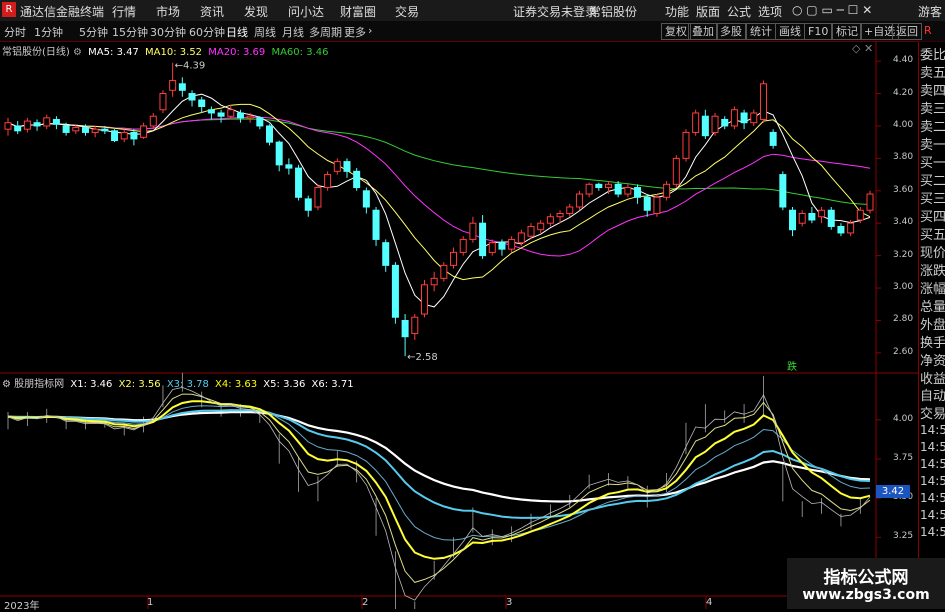 The width and height of the screenshot is (945, 612). Describe the element at coordinates (236, 384) in the screenshot. I see `x4-label: X4: 3.63` at that location.